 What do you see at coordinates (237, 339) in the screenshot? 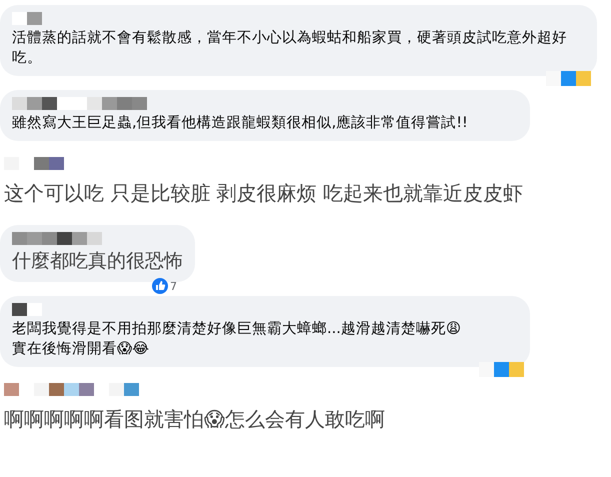
I see `comment-text: 老闆我覺得是不用拍那麼清楚好像巨無霸大蟑螂...越滑越清楚嚇死😩 實在後悔滑開看😱😂` at bounding box center [237, 339].